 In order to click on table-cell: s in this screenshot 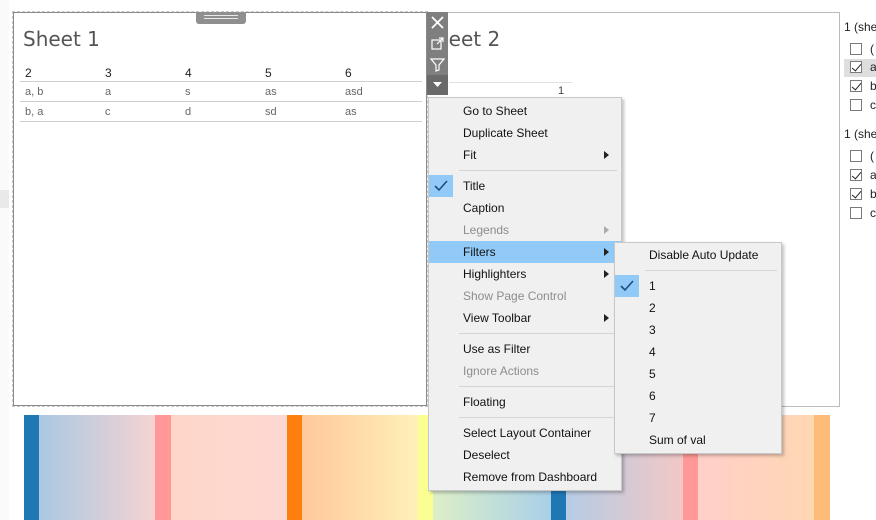, I will do `click(188, 92)`.